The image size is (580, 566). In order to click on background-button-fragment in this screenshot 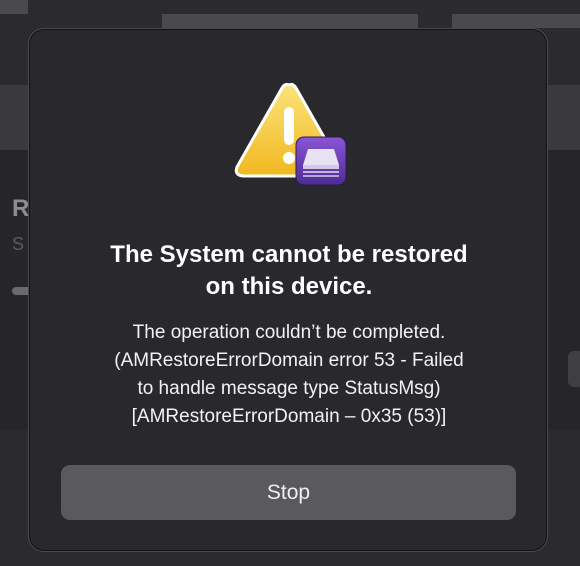, I will do `click(574, 369)`.